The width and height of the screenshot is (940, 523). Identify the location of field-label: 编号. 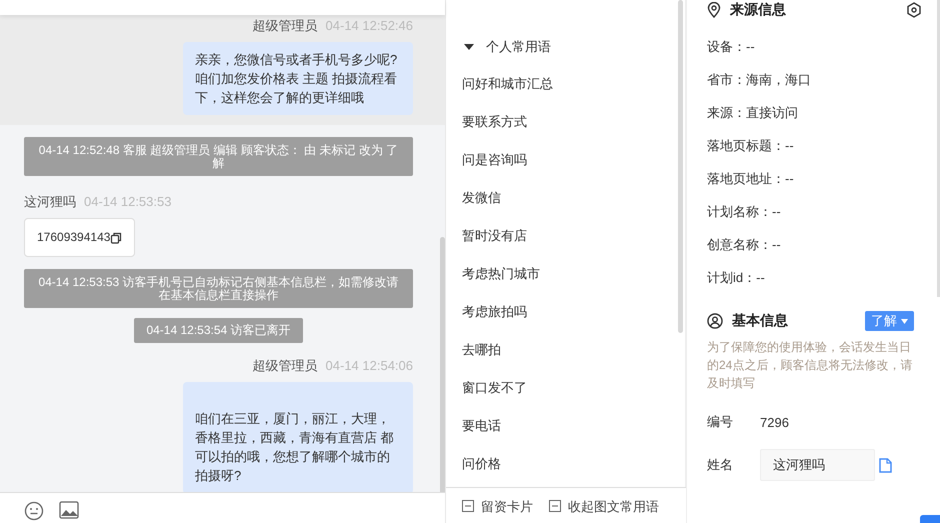
(720, 422).